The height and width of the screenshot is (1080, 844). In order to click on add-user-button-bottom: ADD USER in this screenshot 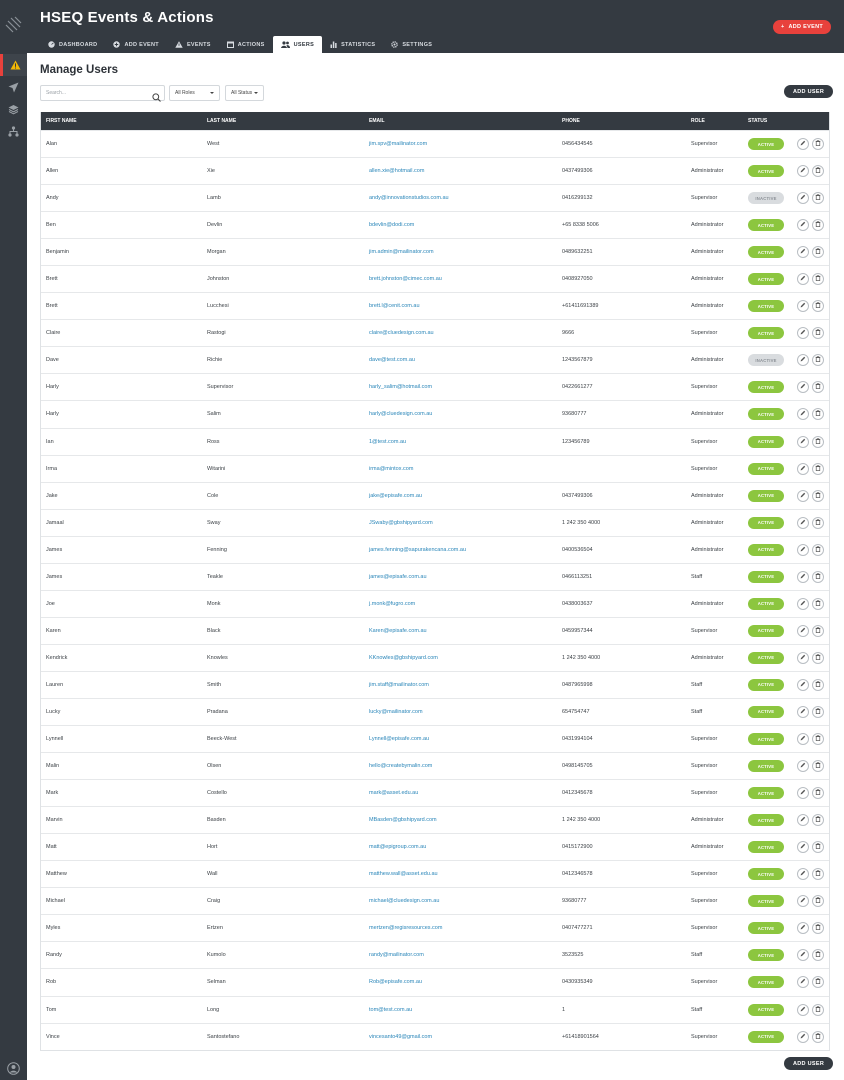, I will do `click(809, 1063)`.